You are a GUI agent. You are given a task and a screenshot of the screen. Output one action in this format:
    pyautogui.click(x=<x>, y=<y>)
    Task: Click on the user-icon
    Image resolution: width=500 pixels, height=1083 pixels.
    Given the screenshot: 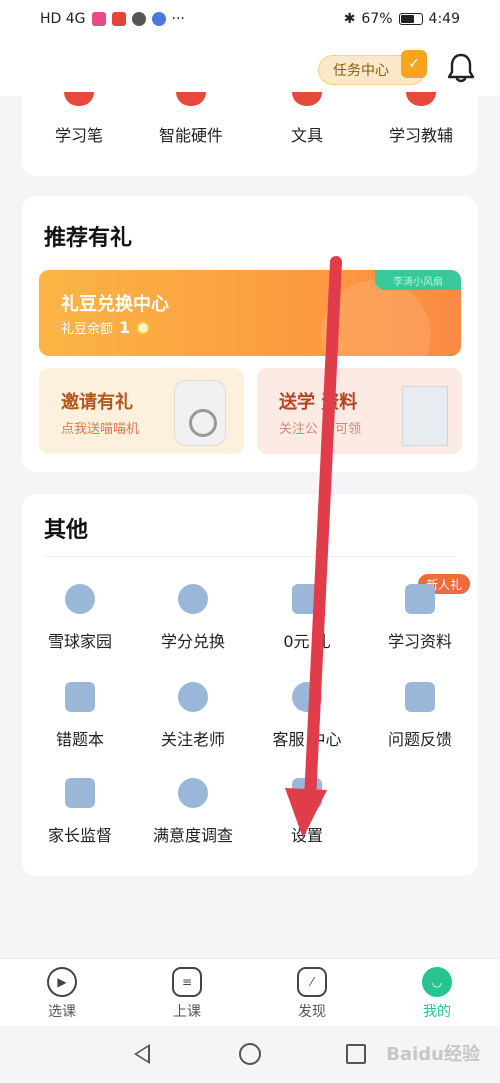 What is the action you would take?
    pyautogui.click(x=193, y=697)
    